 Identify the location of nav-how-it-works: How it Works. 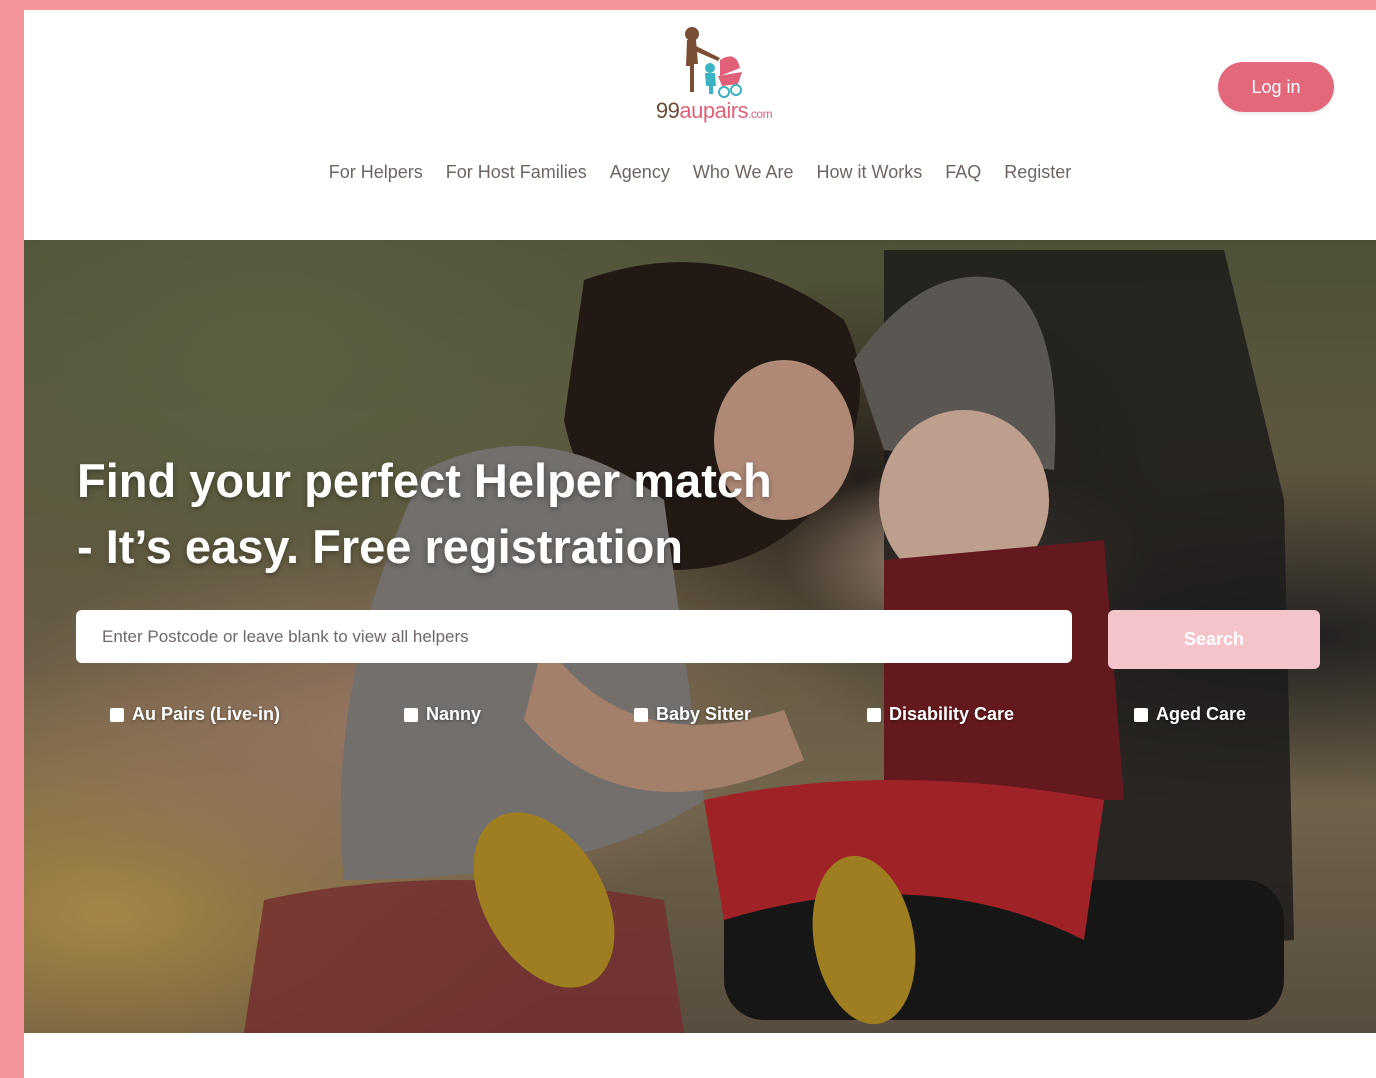
(870, 172).